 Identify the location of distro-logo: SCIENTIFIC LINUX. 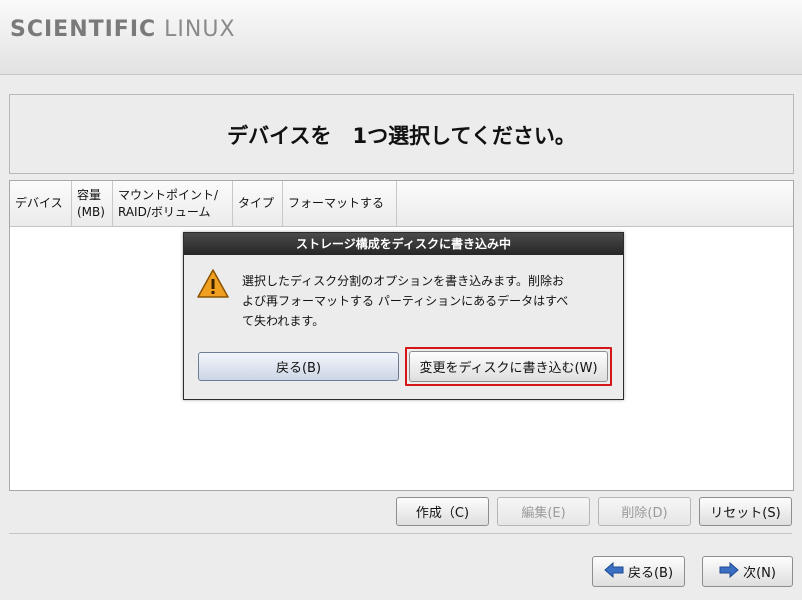
(123, 29).